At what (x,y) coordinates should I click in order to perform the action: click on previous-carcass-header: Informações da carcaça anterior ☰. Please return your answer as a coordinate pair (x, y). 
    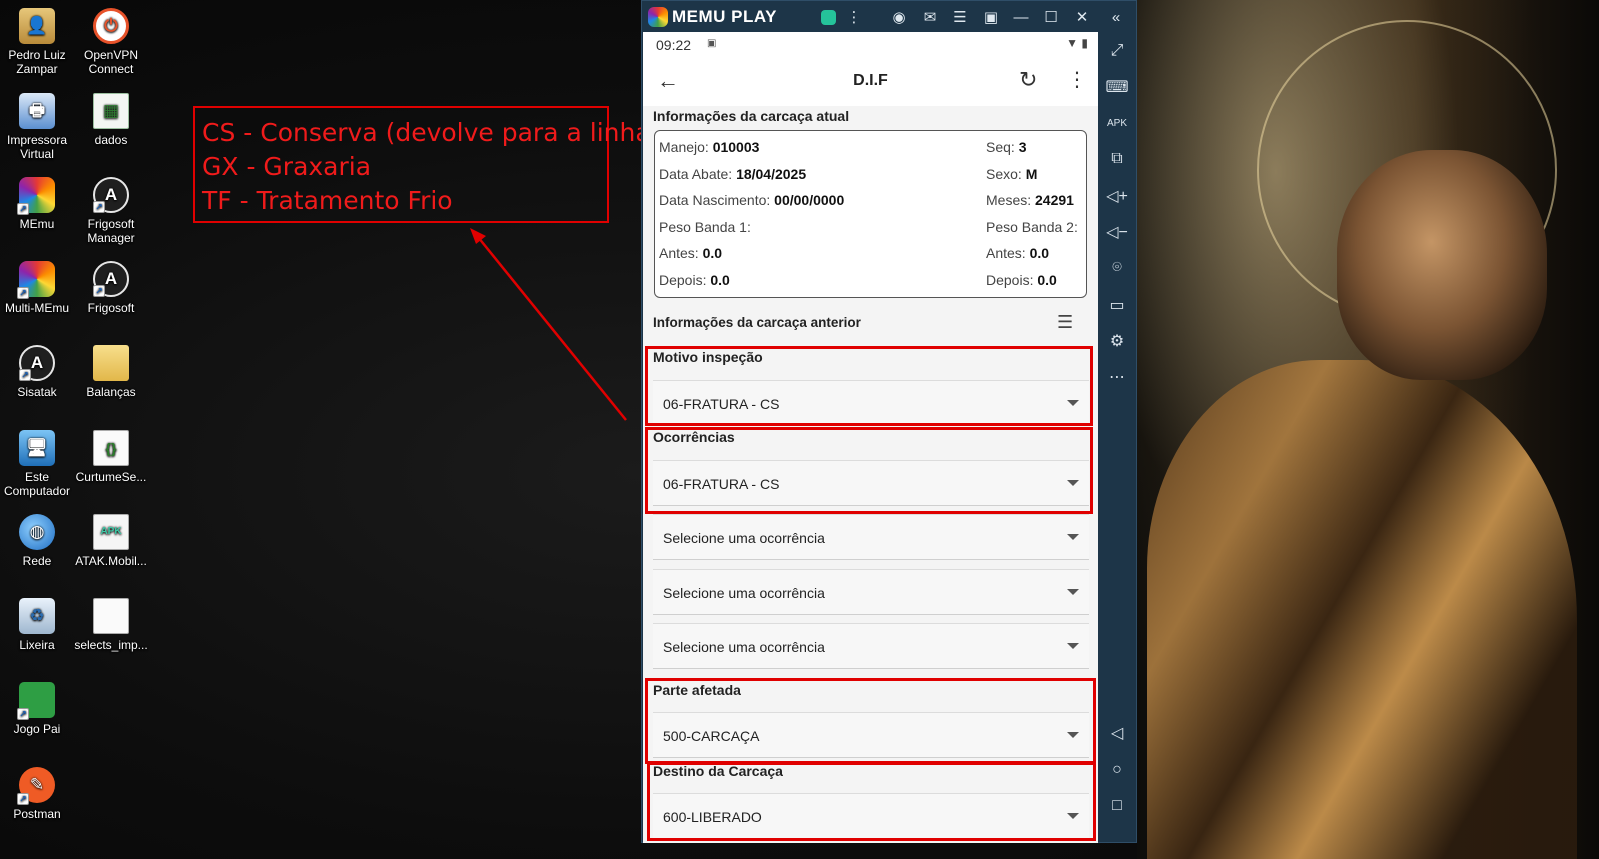
    Looking at the image, I should click on (870, 322).